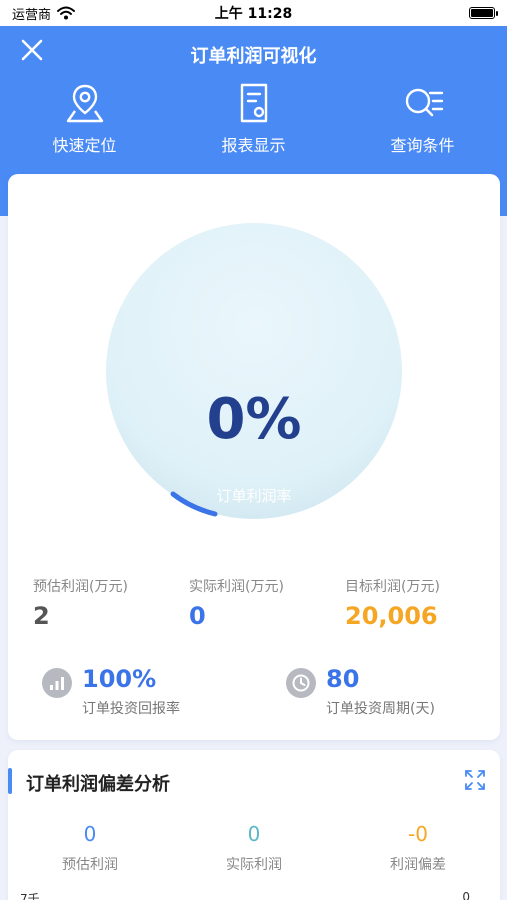 The image size is (507, 900). What do you see at coordinates (254, 496) in the screenshot?
I see `profit-rate-label: 订单利润率` at bounding box center [254, 496].